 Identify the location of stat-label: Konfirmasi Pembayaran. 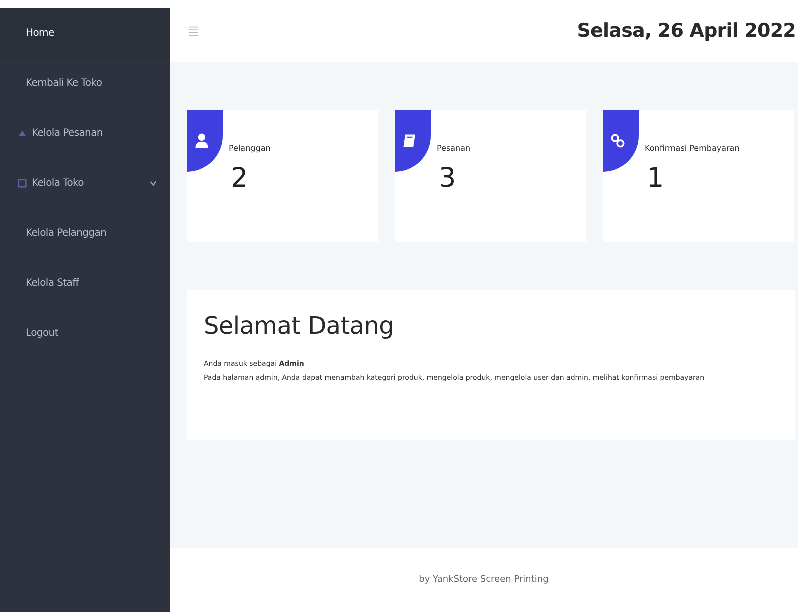
(692, 148).